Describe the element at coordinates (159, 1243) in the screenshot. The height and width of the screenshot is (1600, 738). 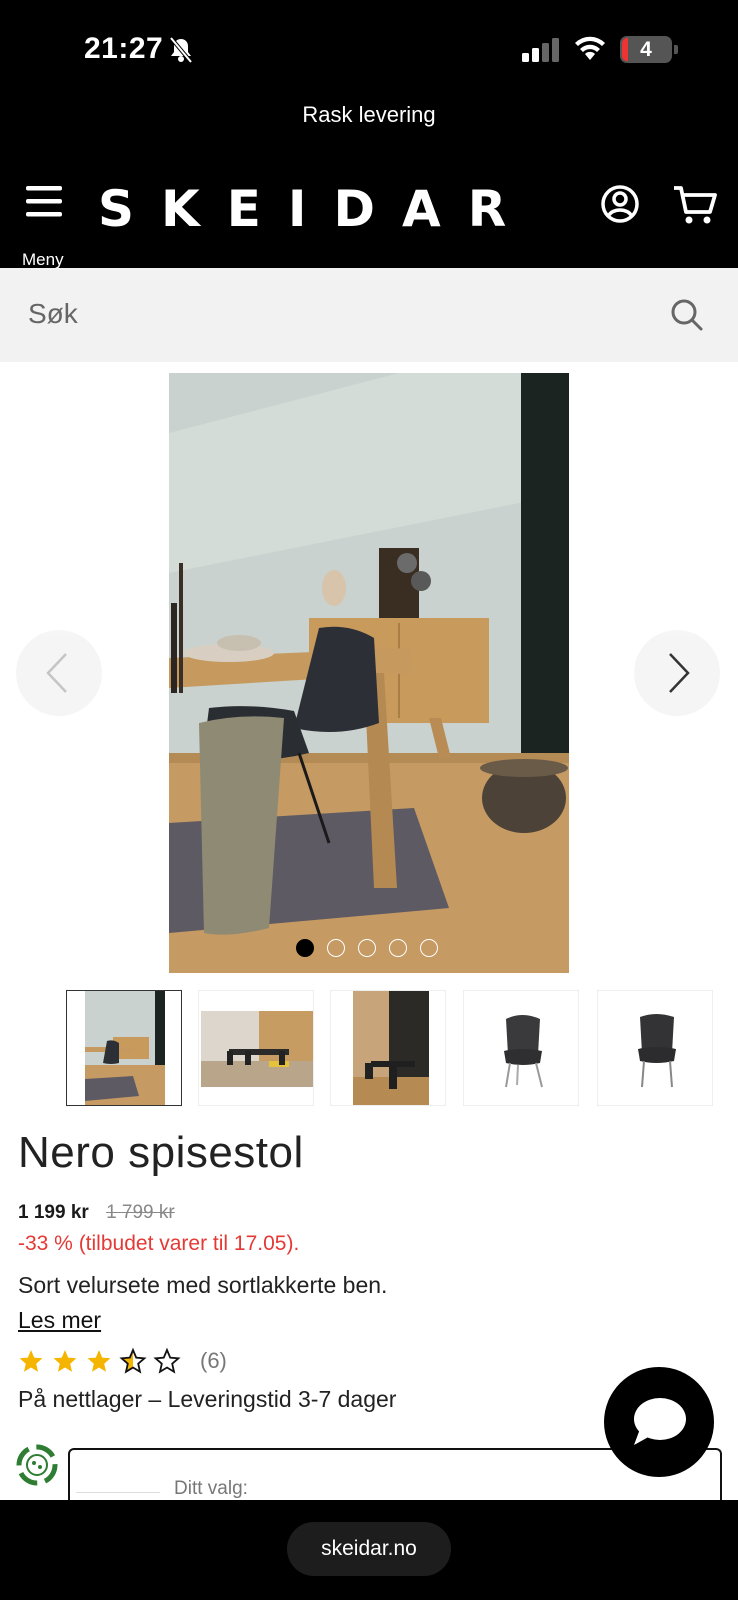
I see `discount-text: -33 % (tilbudet varer til 17.05).` at that location.